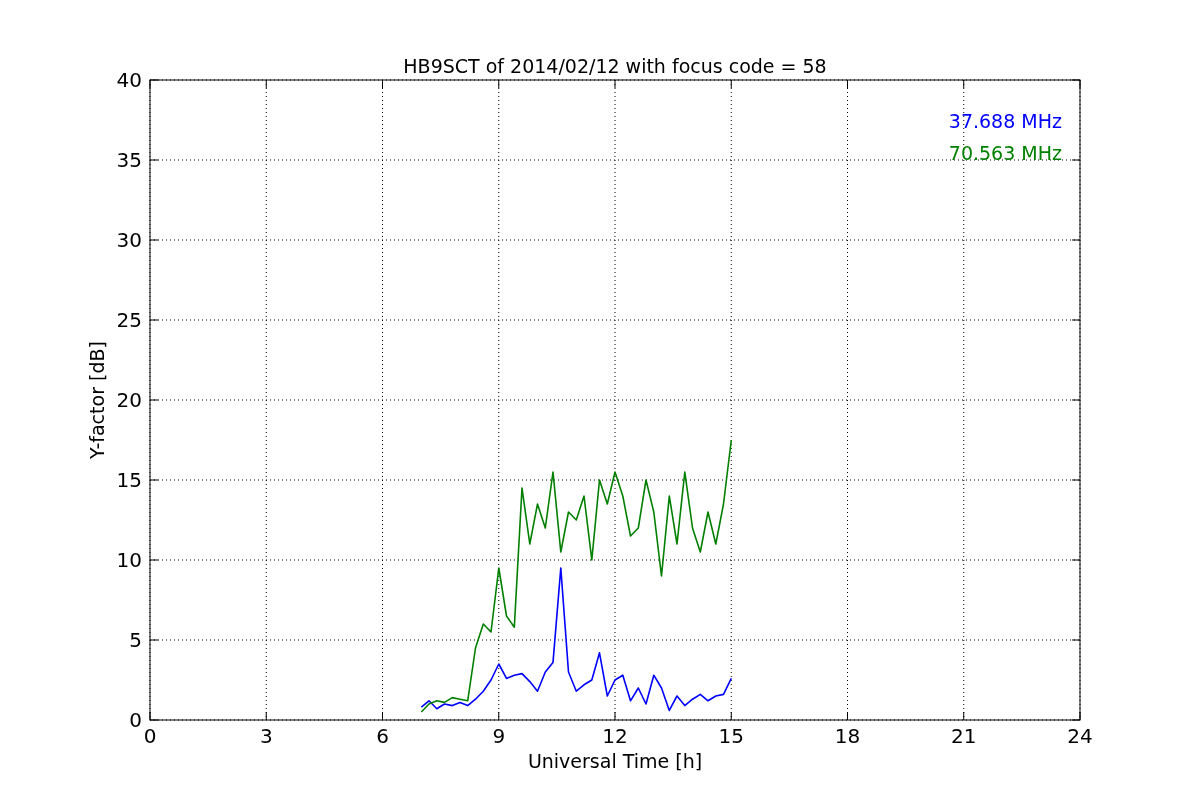 The height and width of the screenshot is (800, 1200). I want to click on x-tick-label: 6, so click(382, 736).